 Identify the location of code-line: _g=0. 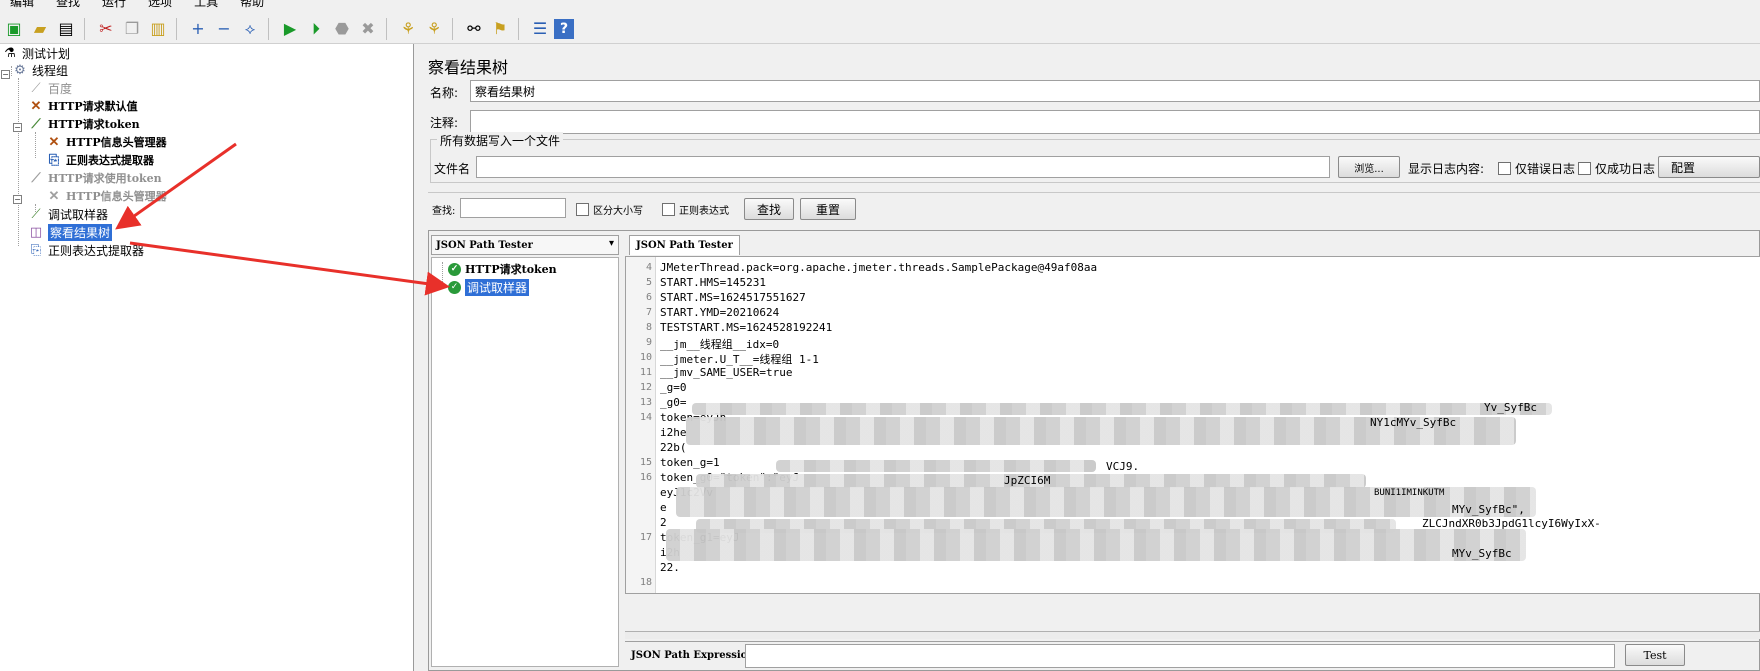
(673, 387).